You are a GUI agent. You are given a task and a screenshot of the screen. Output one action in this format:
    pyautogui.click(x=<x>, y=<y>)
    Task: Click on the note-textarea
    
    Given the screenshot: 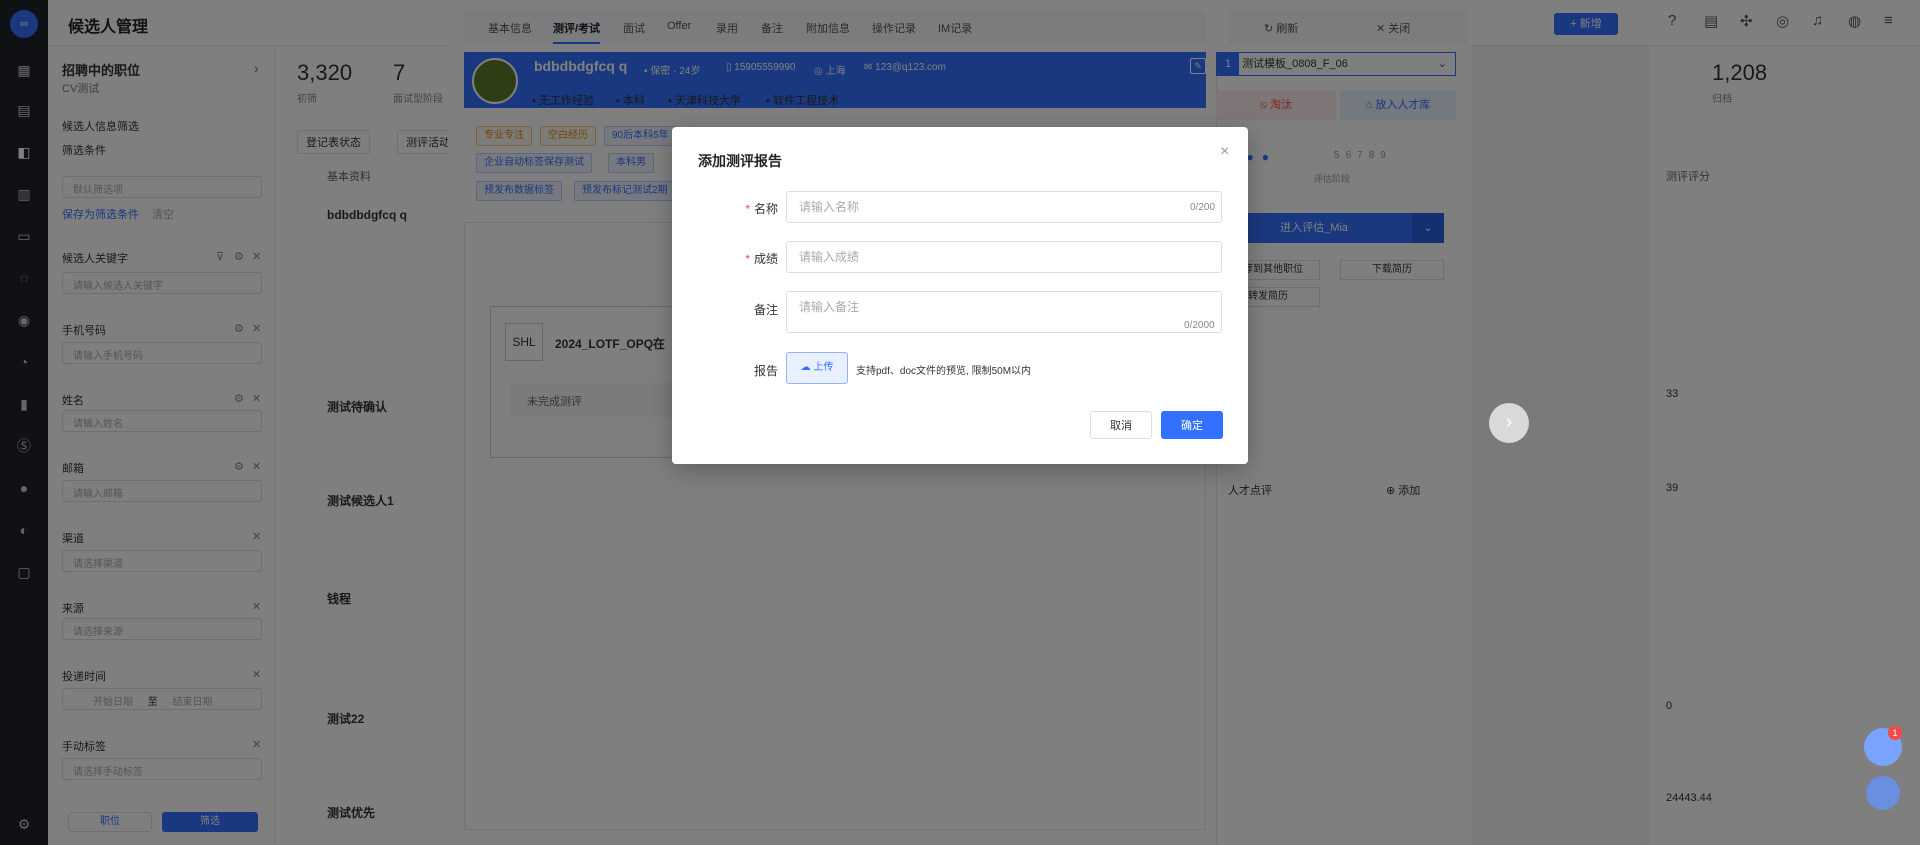 What is the action you would take?
    pyautogui.click(x=1004, y=312)
    